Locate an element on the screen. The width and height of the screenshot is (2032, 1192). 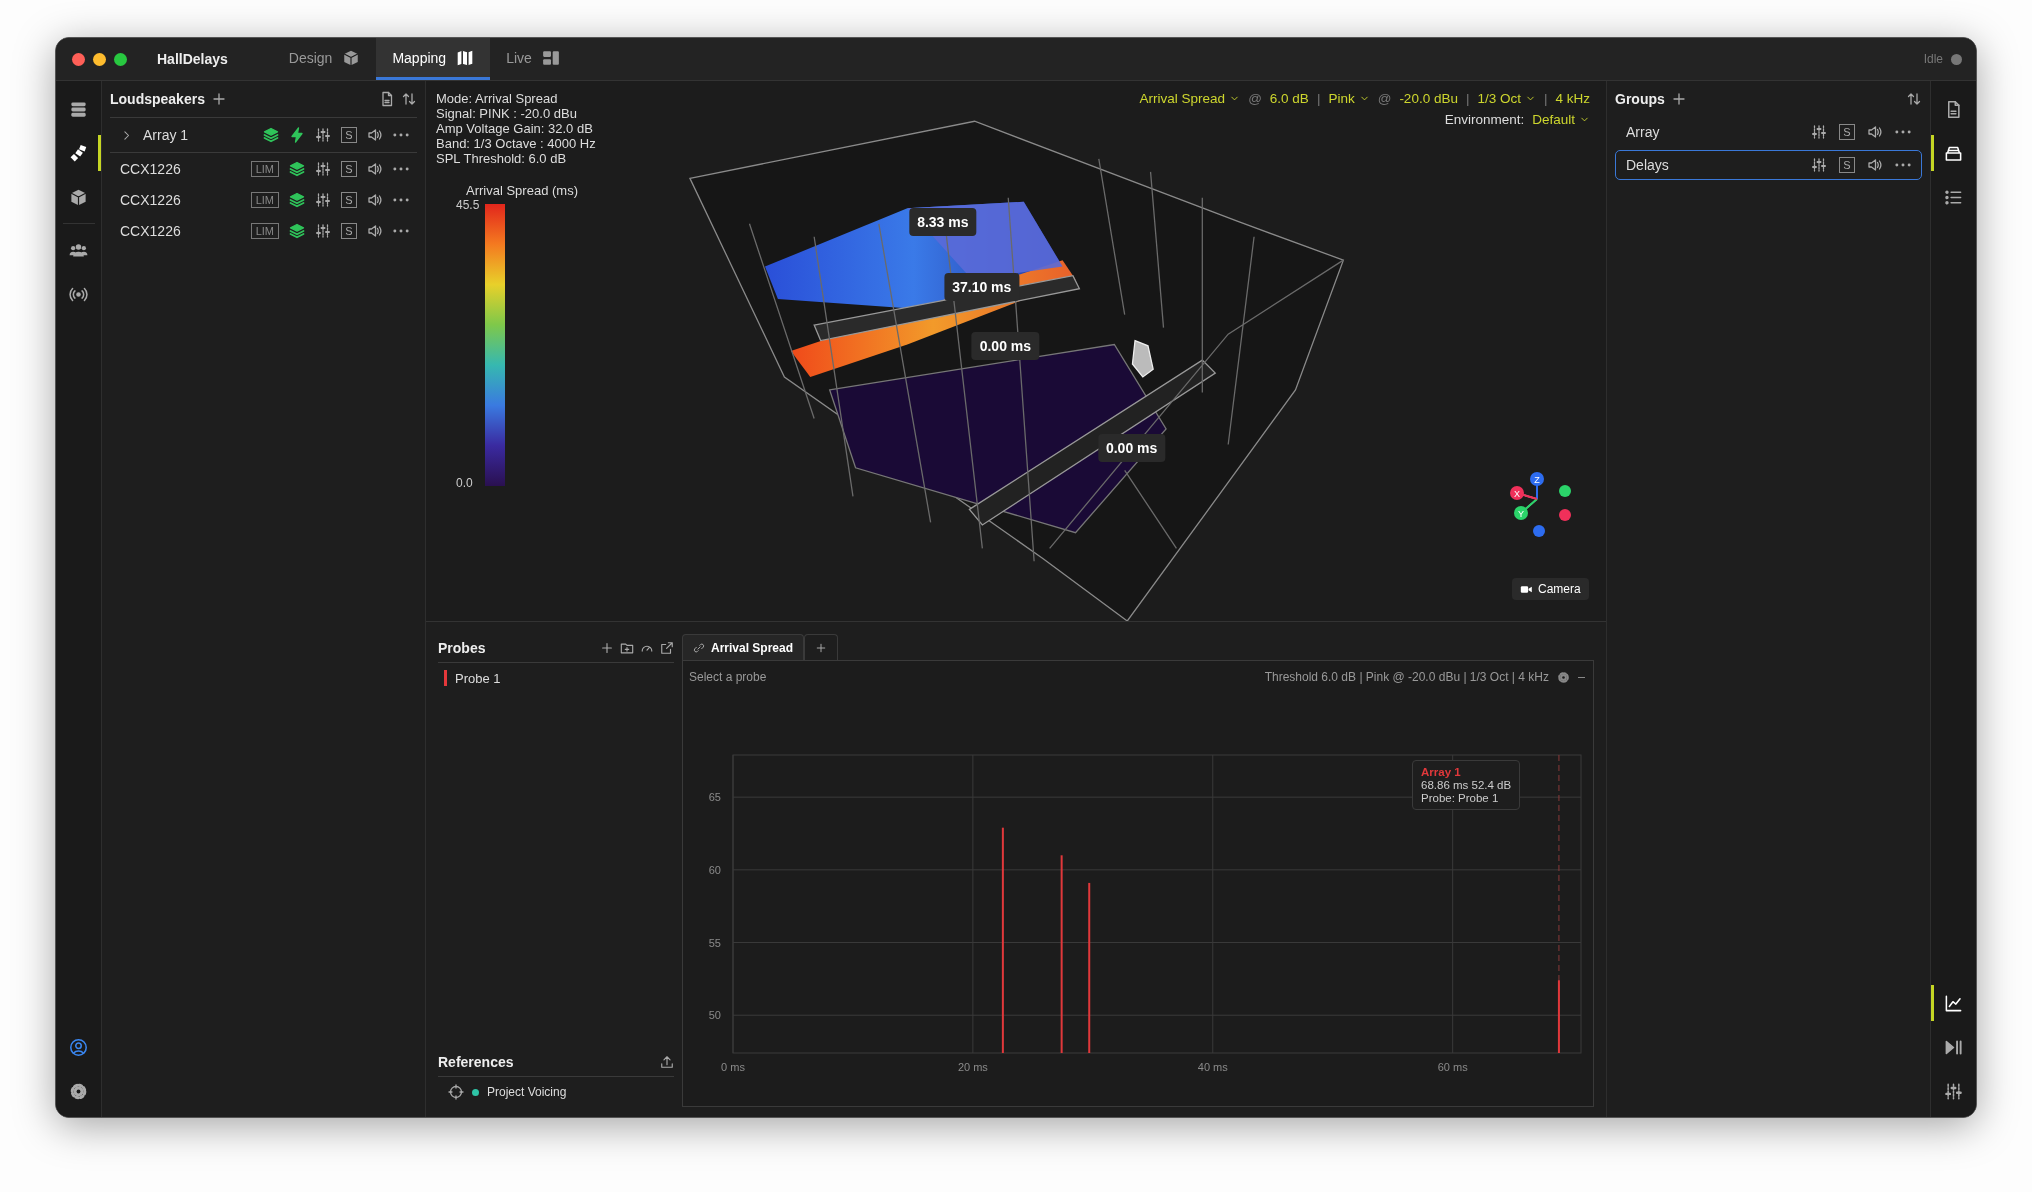
axis-label: 50 is located at coordinates (714, 1015).